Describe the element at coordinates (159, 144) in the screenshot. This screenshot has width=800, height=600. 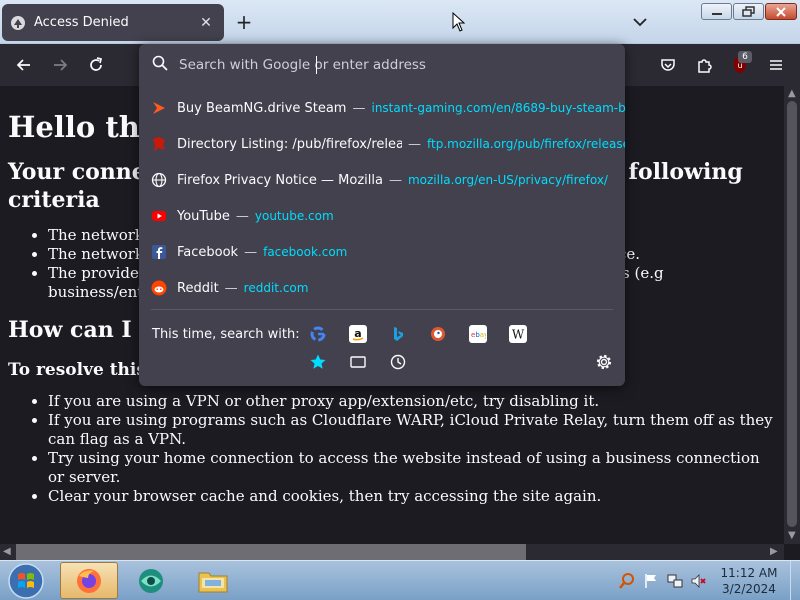
I see `ftp-directory-icon` at that location.